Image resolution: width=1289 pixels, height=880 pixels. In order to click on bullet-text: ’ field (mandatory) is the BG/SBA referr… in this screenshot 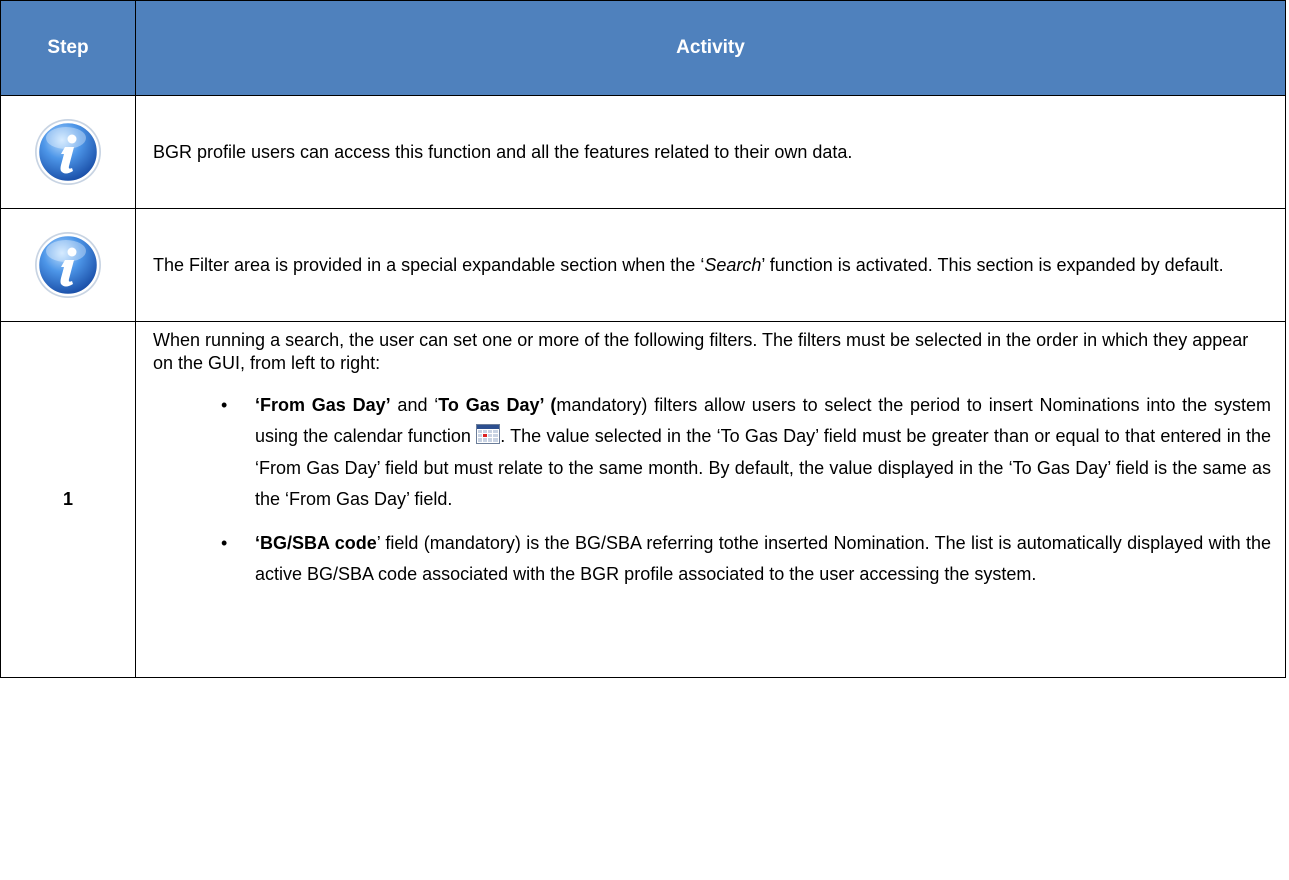, I will do `click(763, 558)`.